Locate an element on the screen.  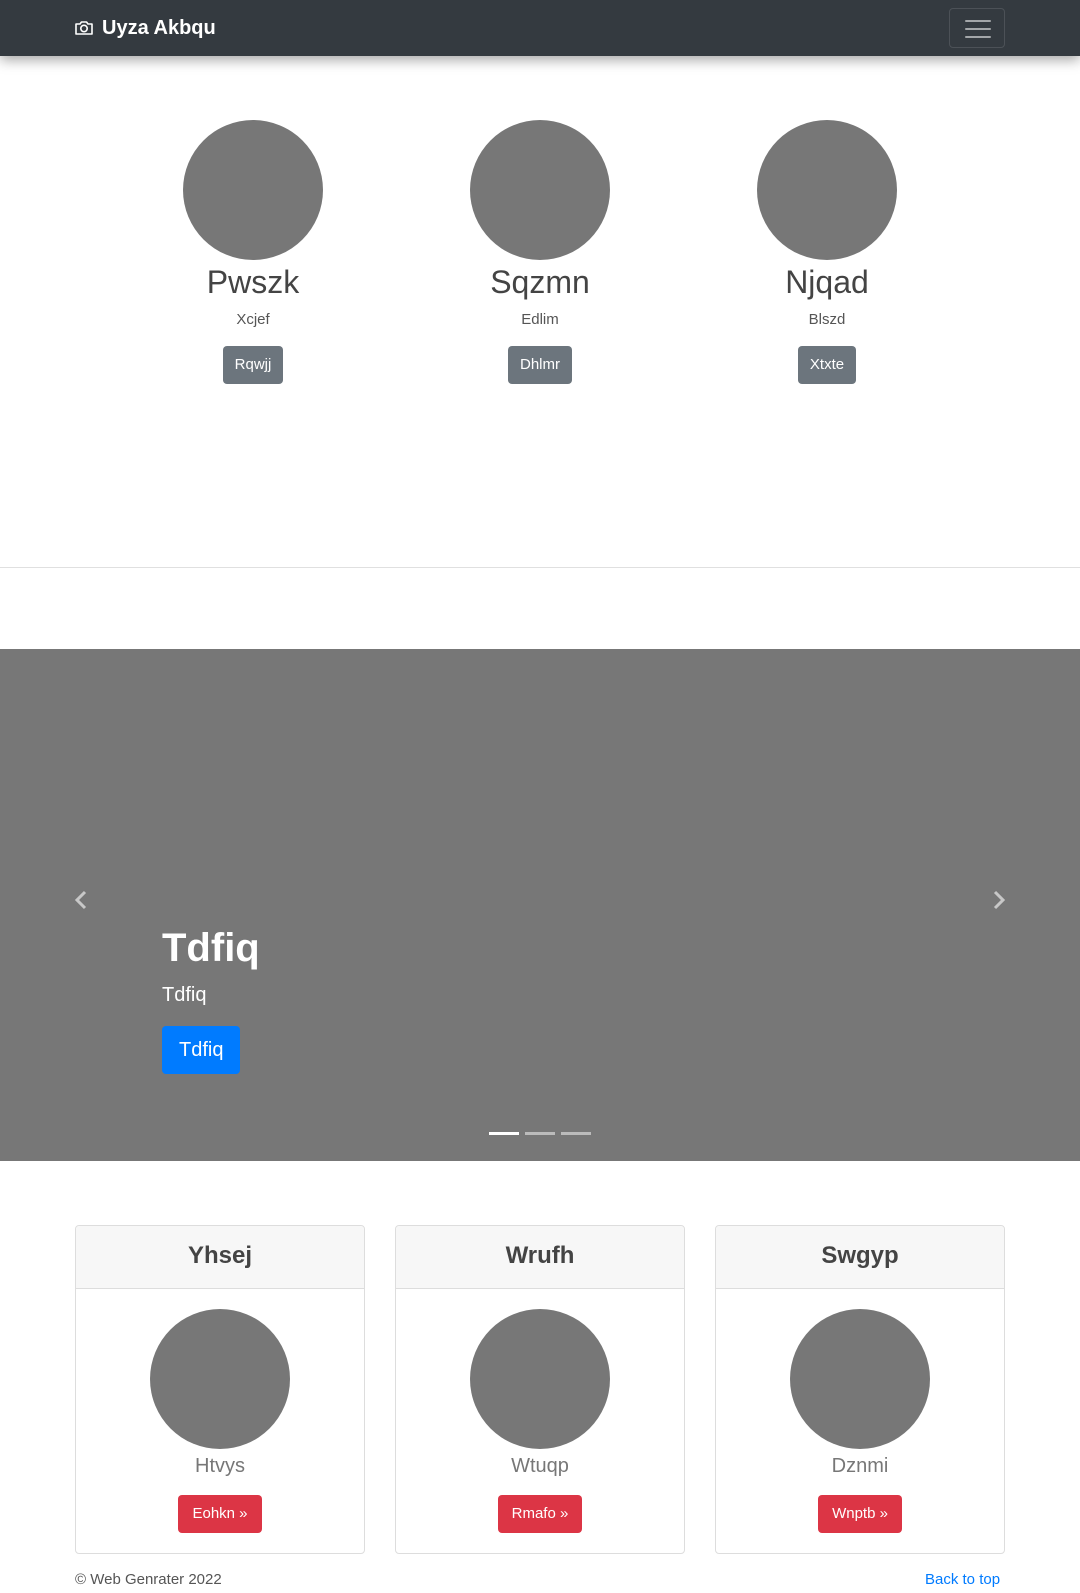
carousel-prev-button is located at coordinates (81, 900).